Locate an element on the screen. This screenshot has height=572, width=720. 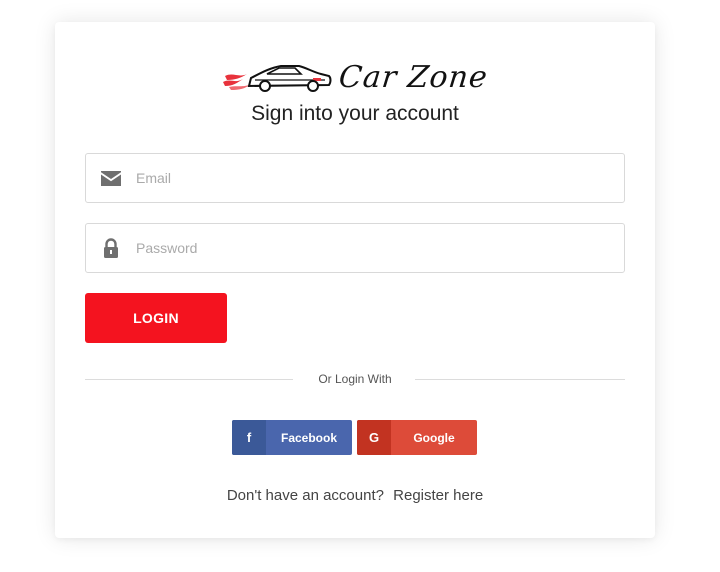
email-field-container is located at coordinates (355, 178).